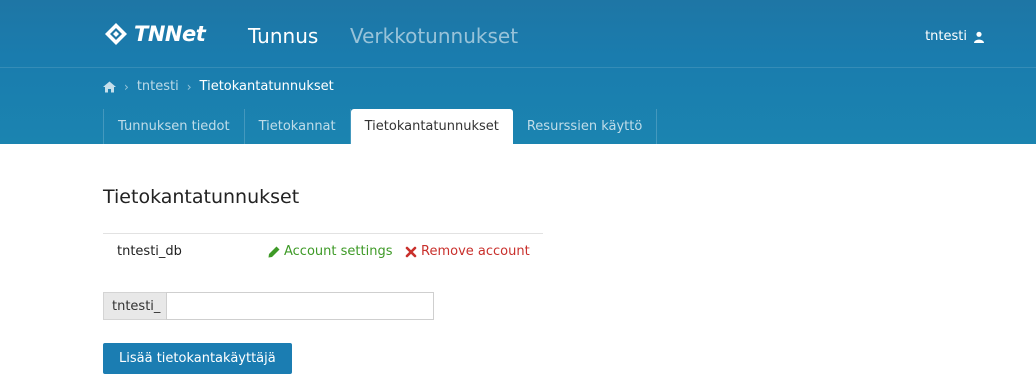  What do you see at coordinates (298, 126) in the screenshot?
I see `tab-tietokannat: Tietokannat` at bounding box center [298, 126].